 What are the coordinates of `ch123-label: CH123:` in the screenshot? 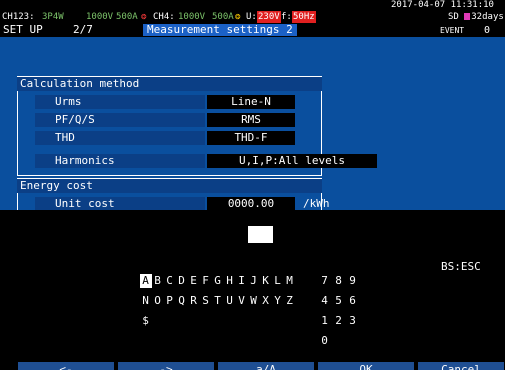 It's located at (18, 17).